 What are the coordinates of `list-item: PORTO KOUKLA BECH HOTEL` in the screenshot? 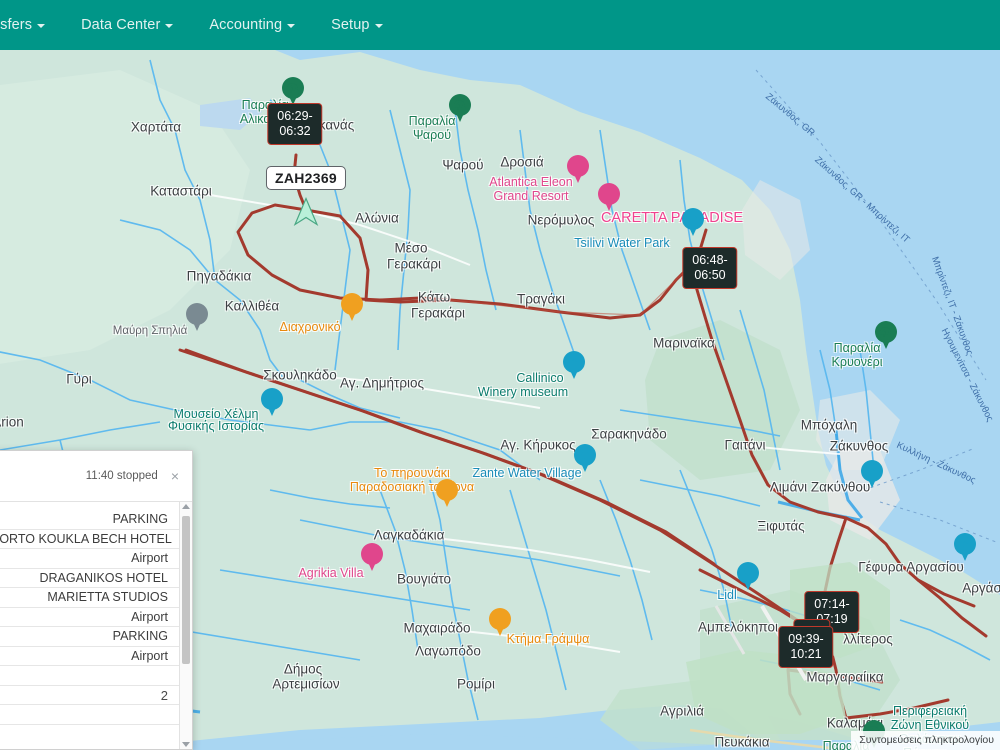 It's located at (89, 539).